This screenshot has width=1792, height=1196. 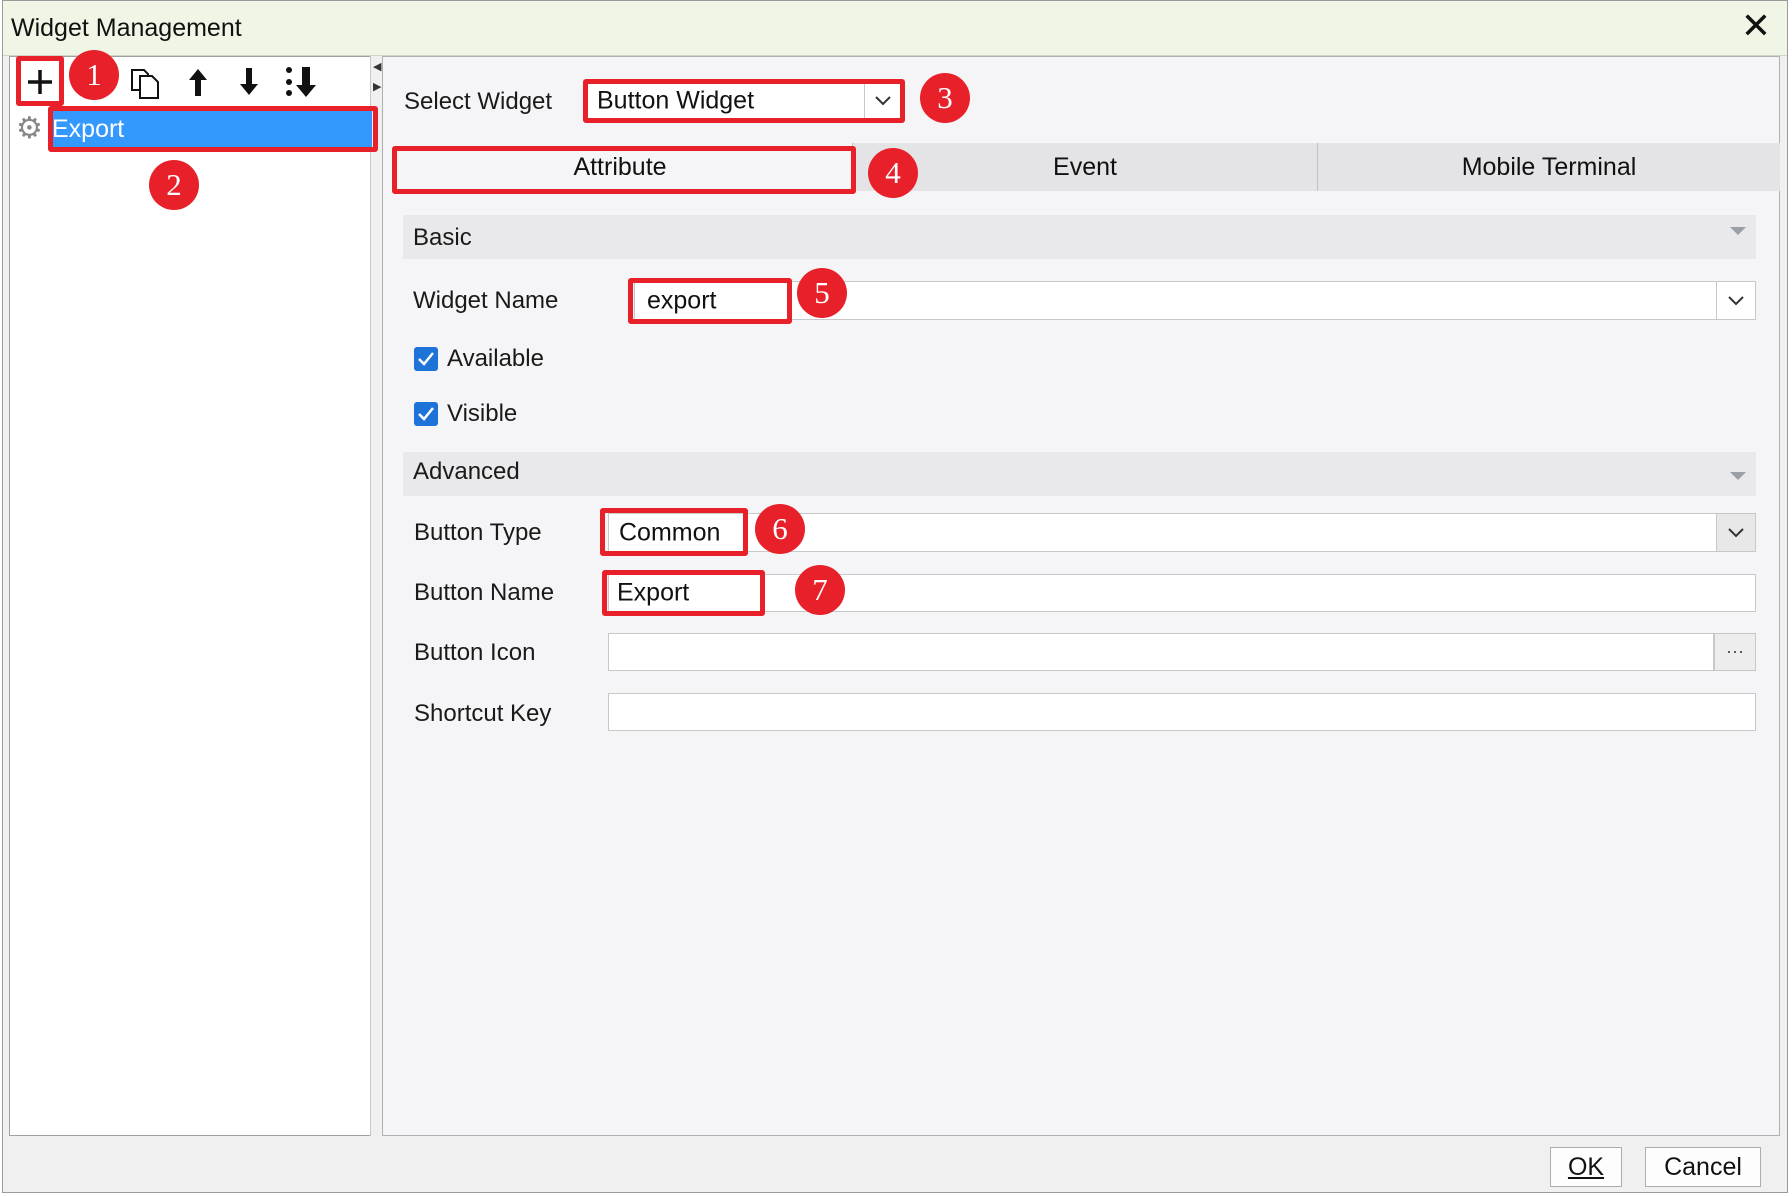 What do you see at coordinates (146, 82) in the screenshot?
I see `copy-icon` at bounding box center [146, 82].